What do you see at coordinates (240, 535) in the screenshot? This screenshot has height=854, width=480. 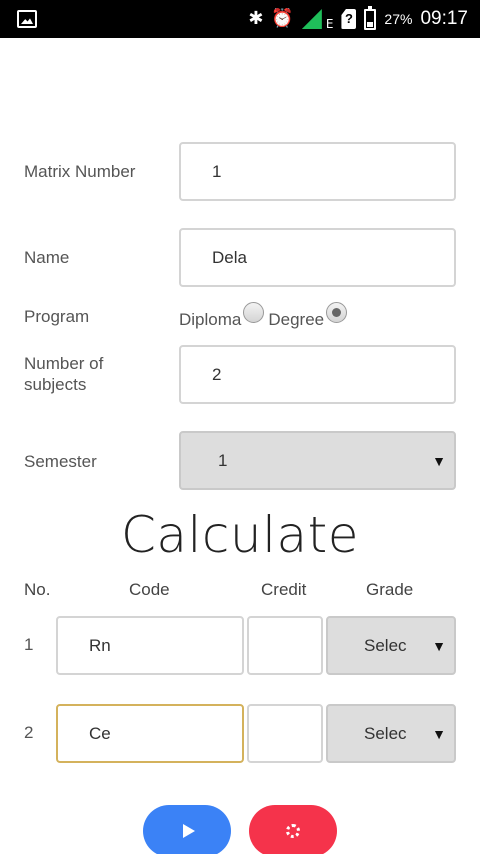 I see `calculate-title: Calculate` at bounding box center [240, 535].